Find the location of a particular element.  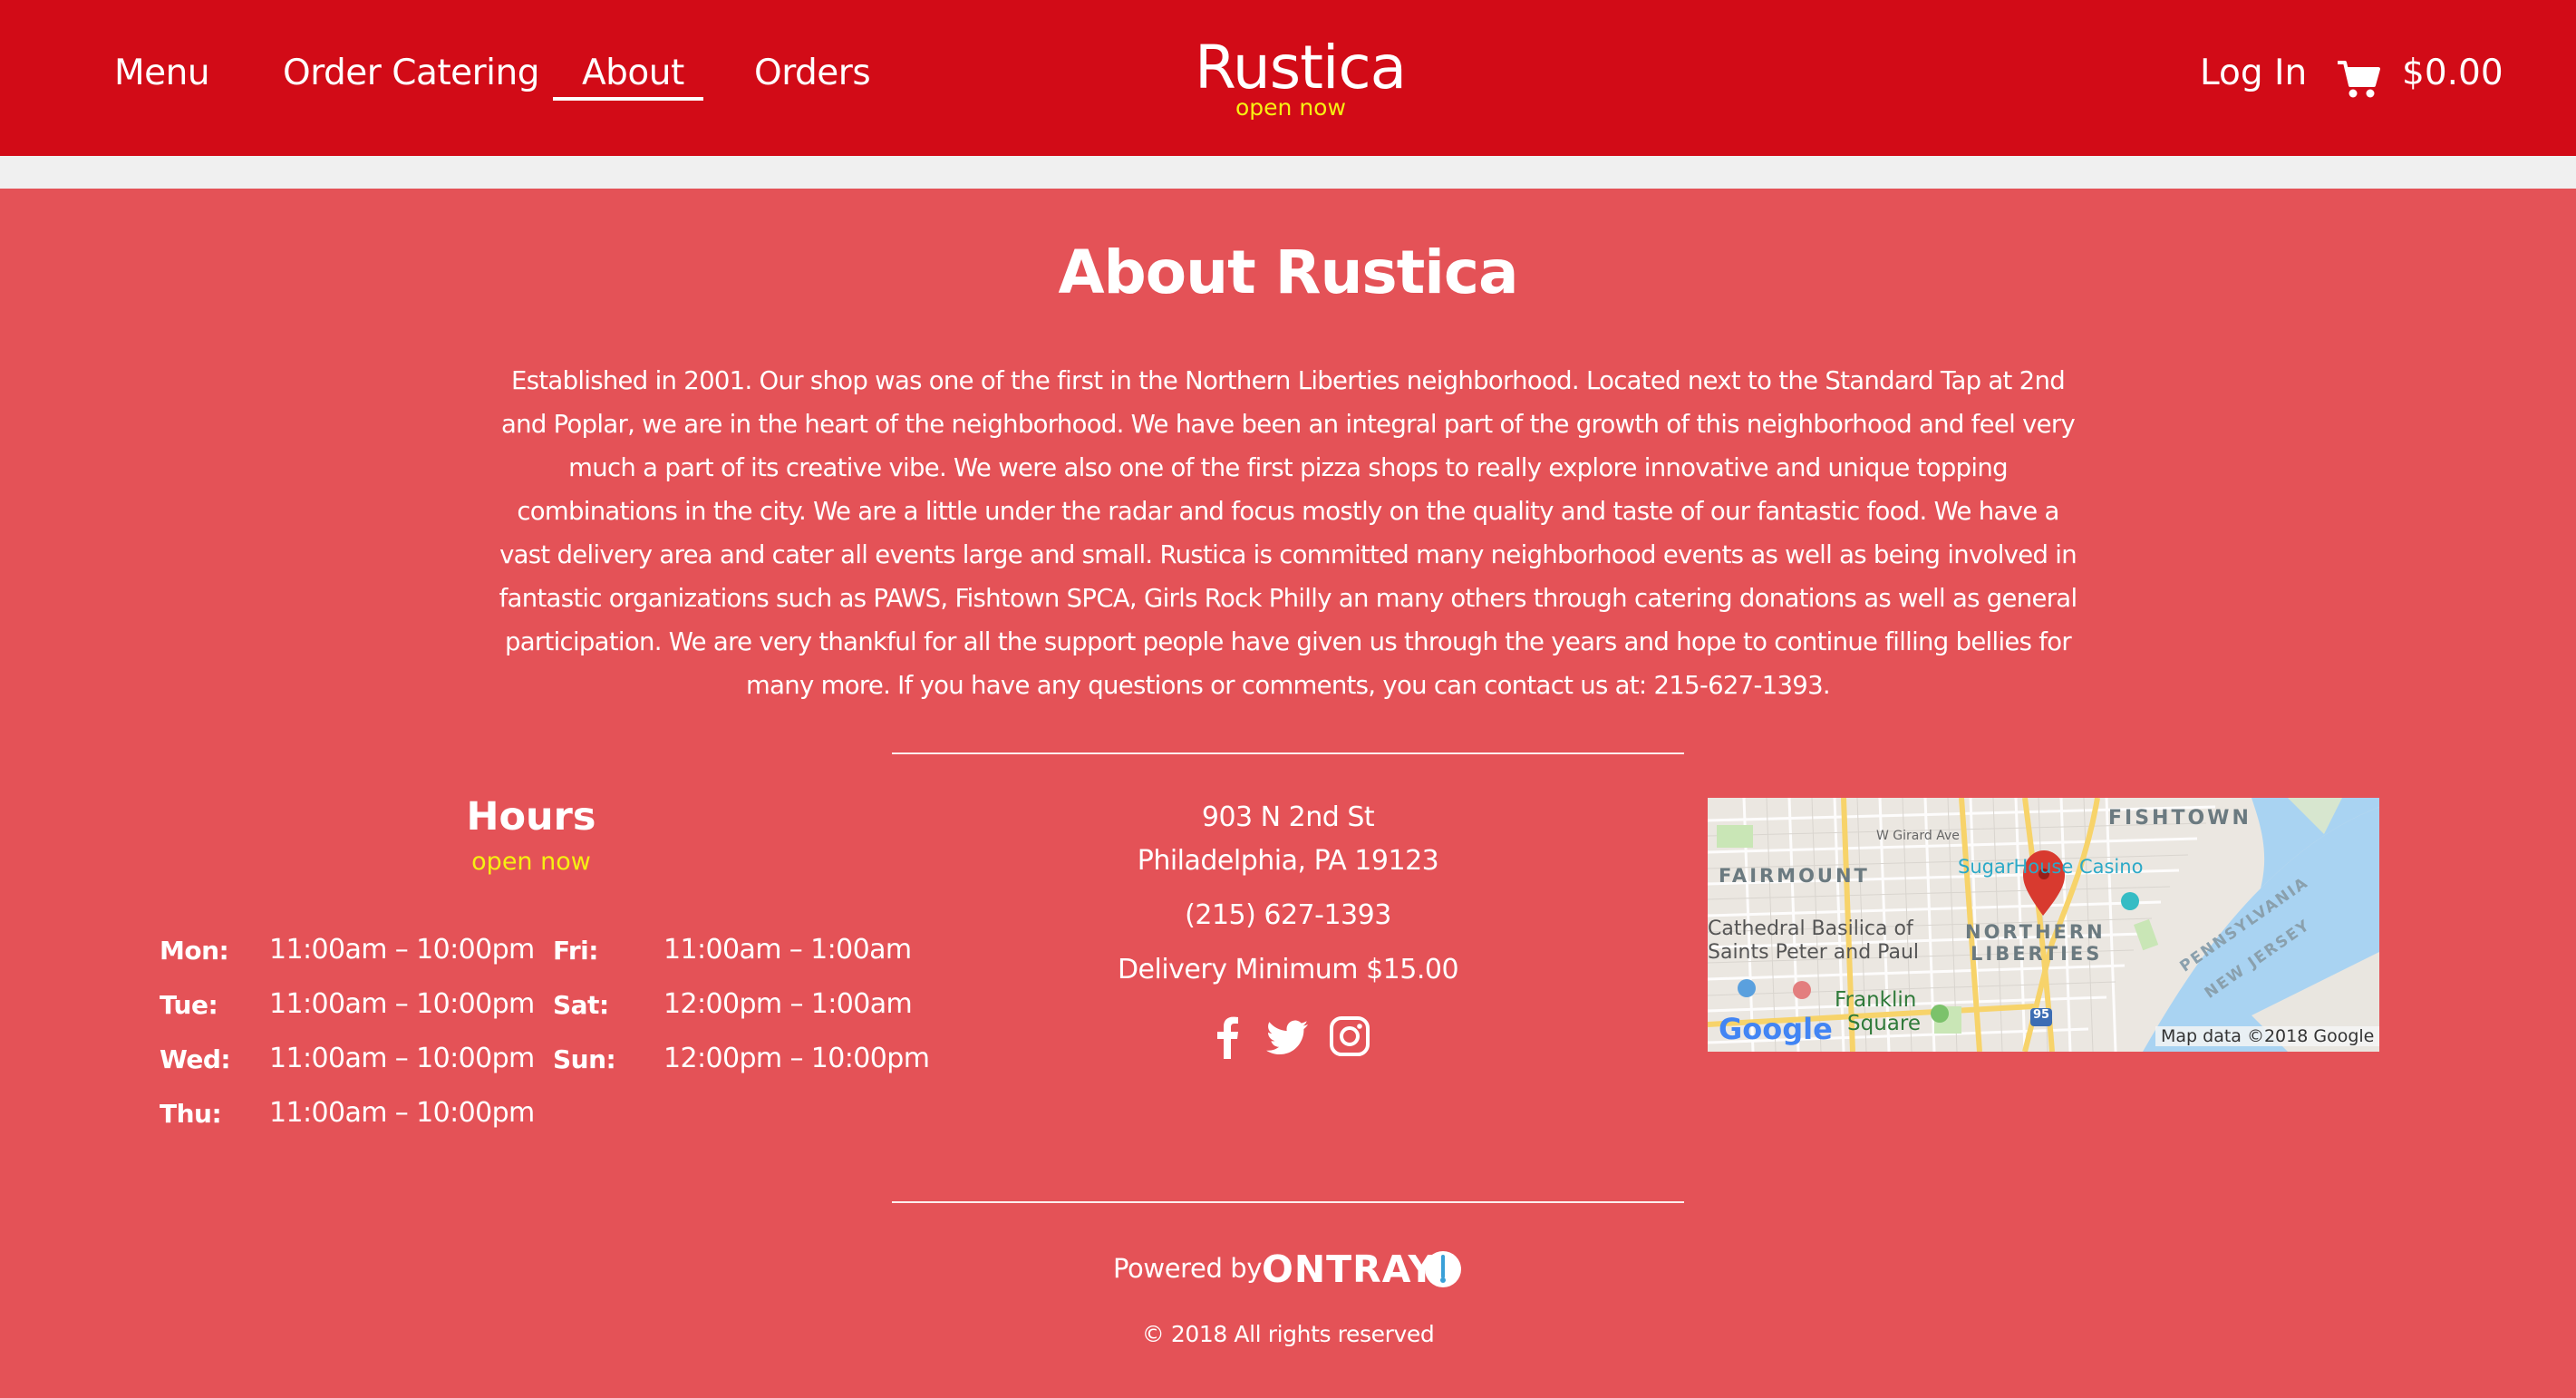

facebook-icon is located at coordinates (1228, 1037).